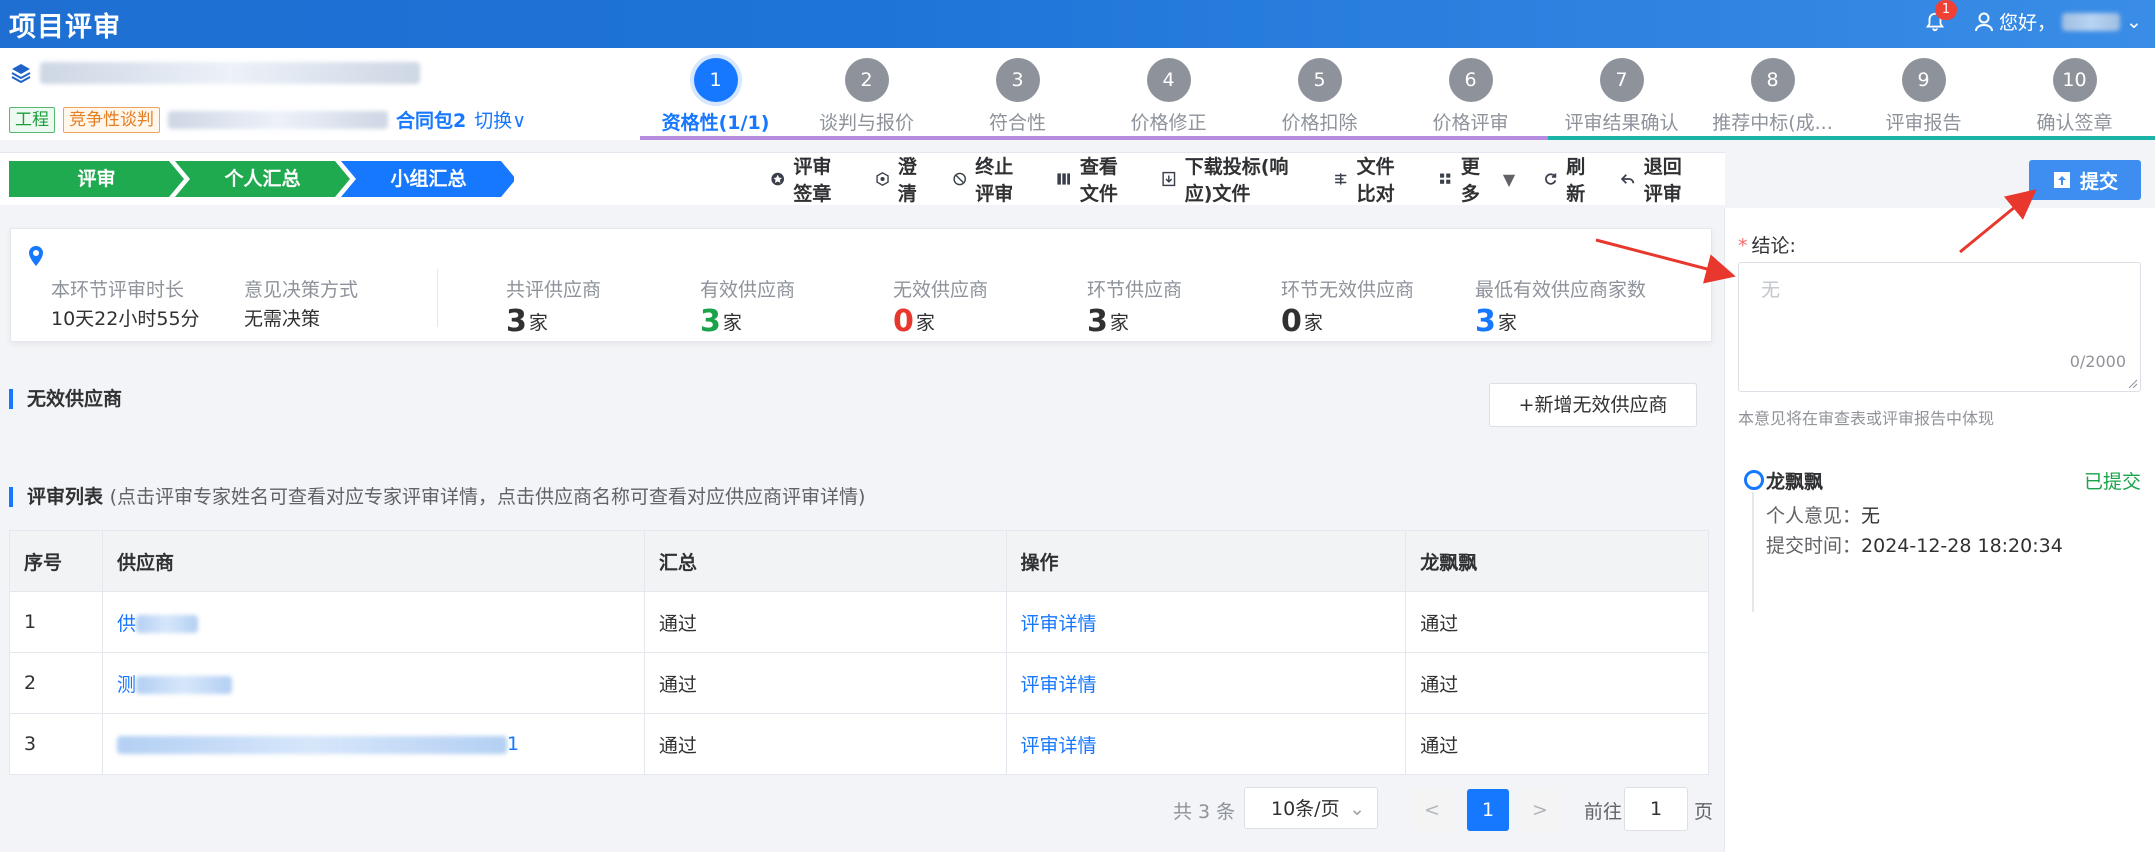 Image resolution: width=2155 pixels, height=852 pixels. What do you see at coordinates (1206, 561) in the screenshot?
I see `column-header-action: 操作` at bounding box center [1206, 561].